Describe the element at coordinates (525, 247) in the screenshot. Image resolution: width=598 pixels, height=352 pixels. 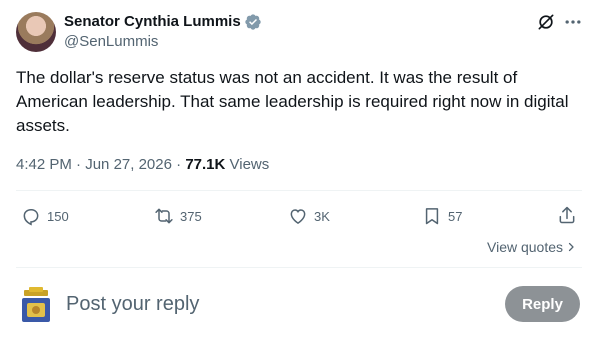
I see `view-quotes-label: View quotes` at that location.